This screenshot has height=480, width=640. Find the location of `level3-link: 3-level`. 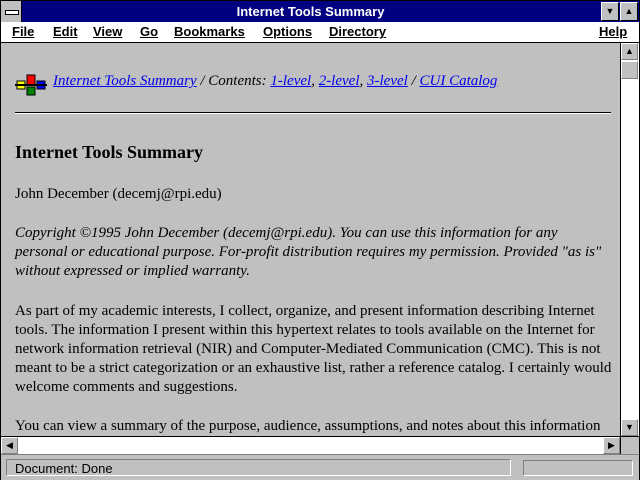

level3-link: 3-level is located at coordinates (387, 81).